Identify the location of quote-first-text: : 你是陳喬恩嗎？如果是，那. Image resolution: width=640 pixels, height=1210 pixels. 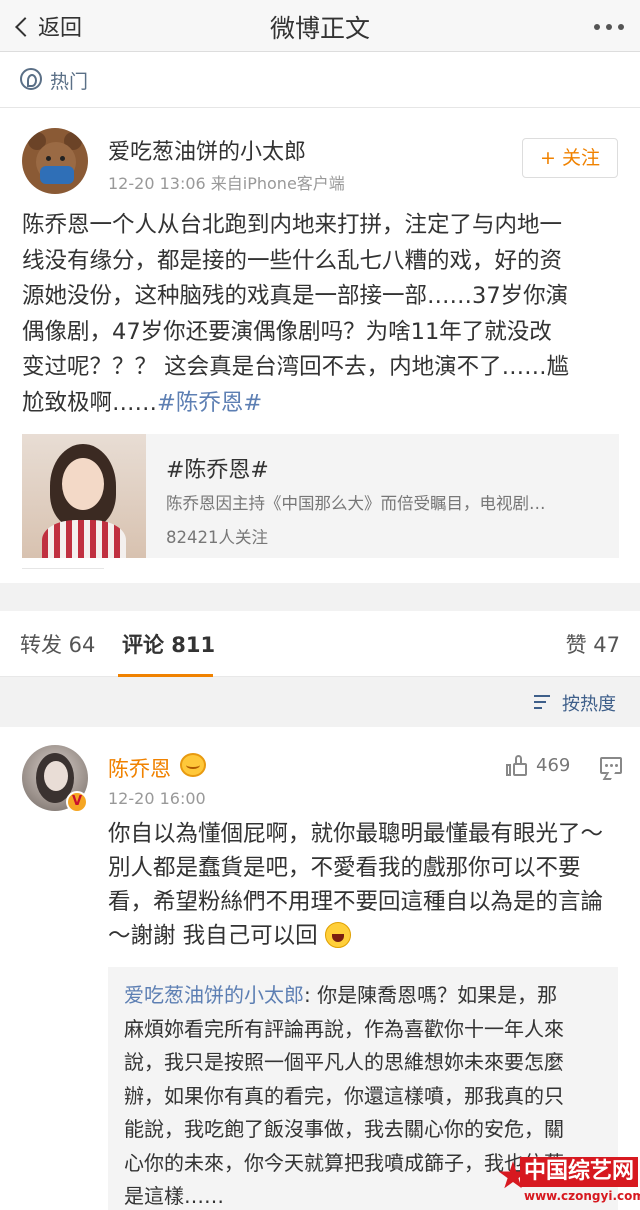
(431, 995).